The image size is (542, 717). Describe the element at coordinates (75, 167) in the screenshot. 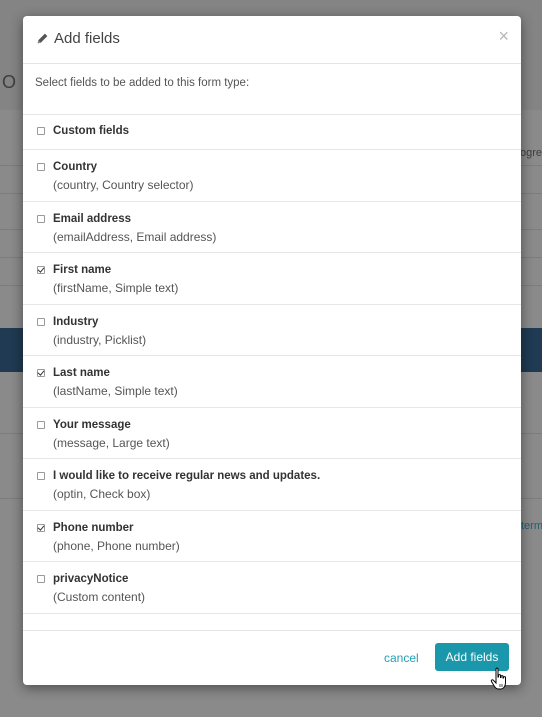

I see `field-name: Country` at that location.